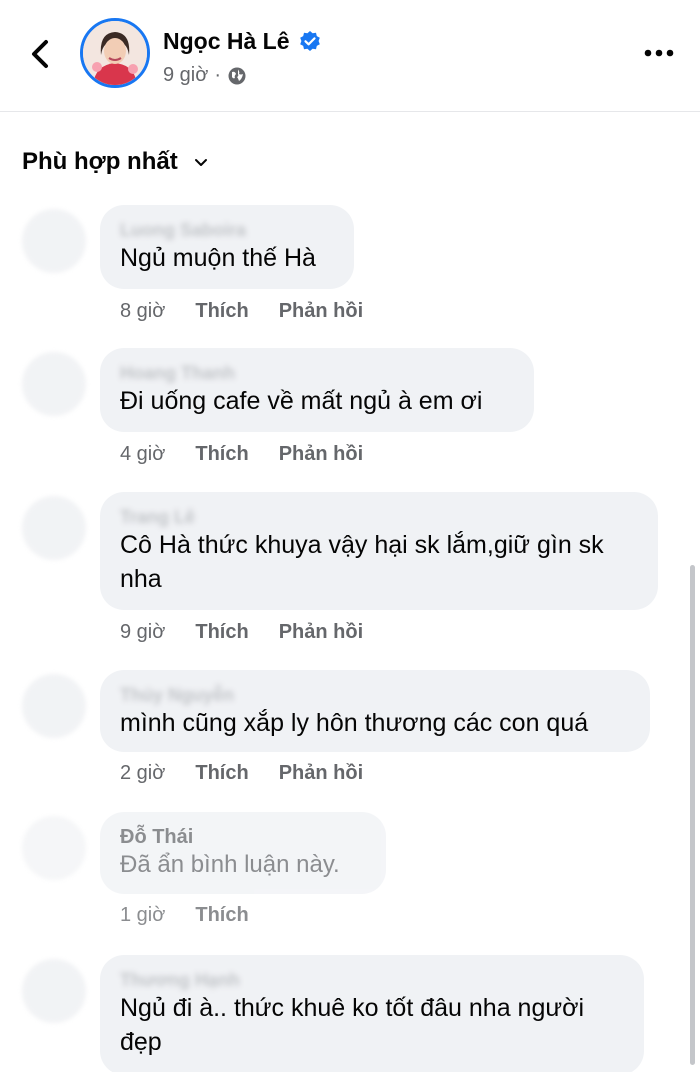 This screenshot has width=700, height=1072. Describe the element at coordinates (142, 773) in the screenshot. I see `comment-time: 2 giờ` at that location.